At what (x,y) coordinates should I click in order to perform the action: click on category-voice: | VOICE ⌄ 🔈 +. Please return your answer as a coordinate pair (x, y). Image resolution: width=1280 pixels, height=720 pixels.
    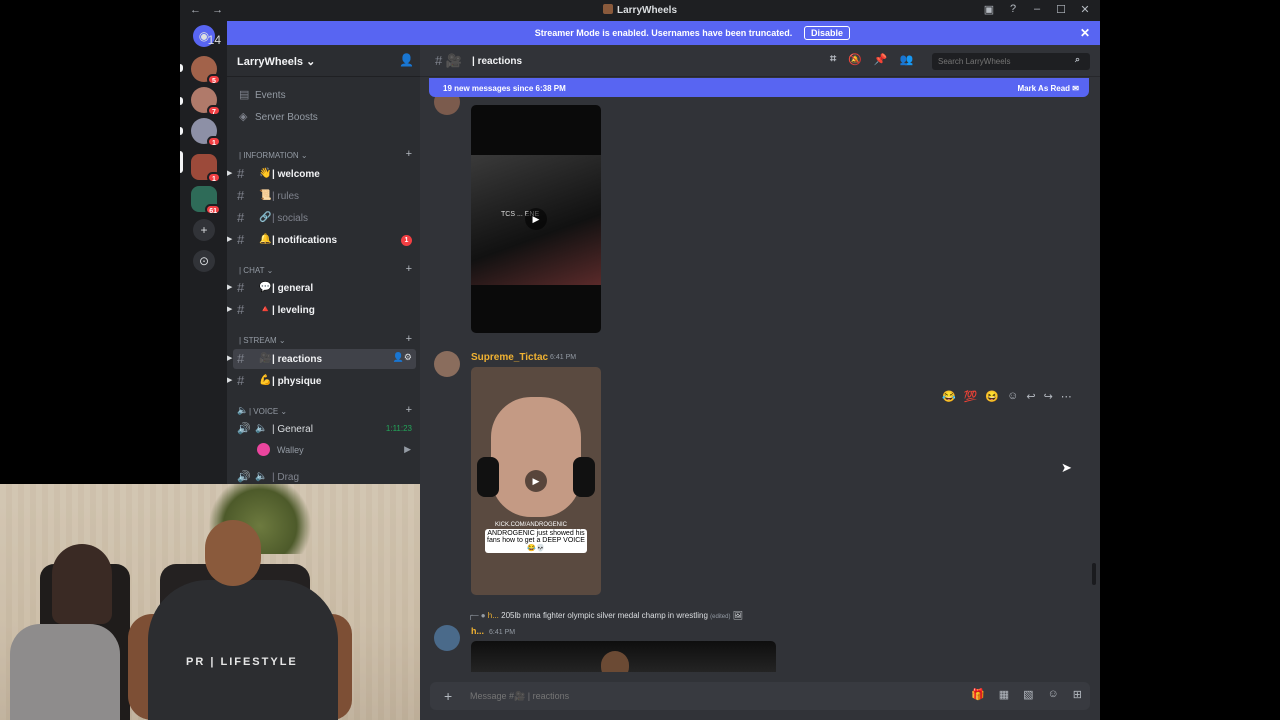
    Looking at the image, I should click on (323, 411).